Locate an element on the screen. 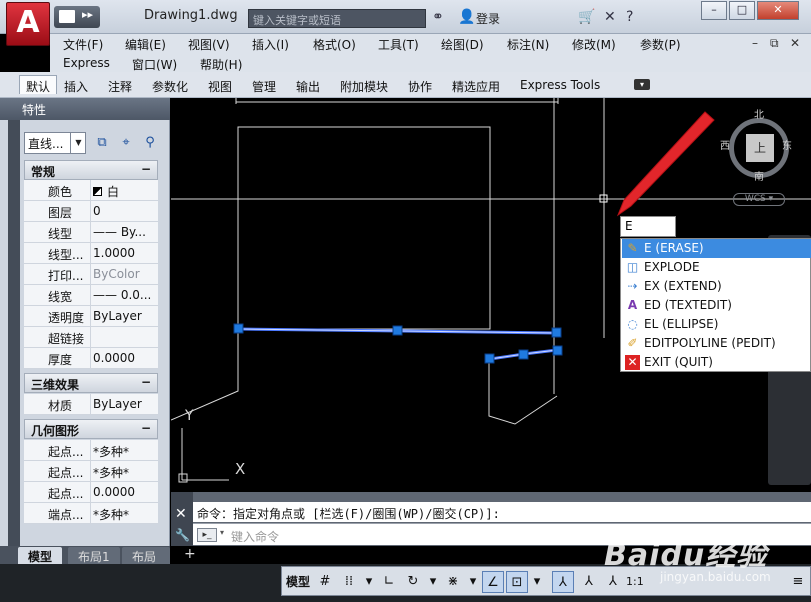 The height and width of the screenshot is (602, 811). menu-express: Express is located at coordinates (86, 63).